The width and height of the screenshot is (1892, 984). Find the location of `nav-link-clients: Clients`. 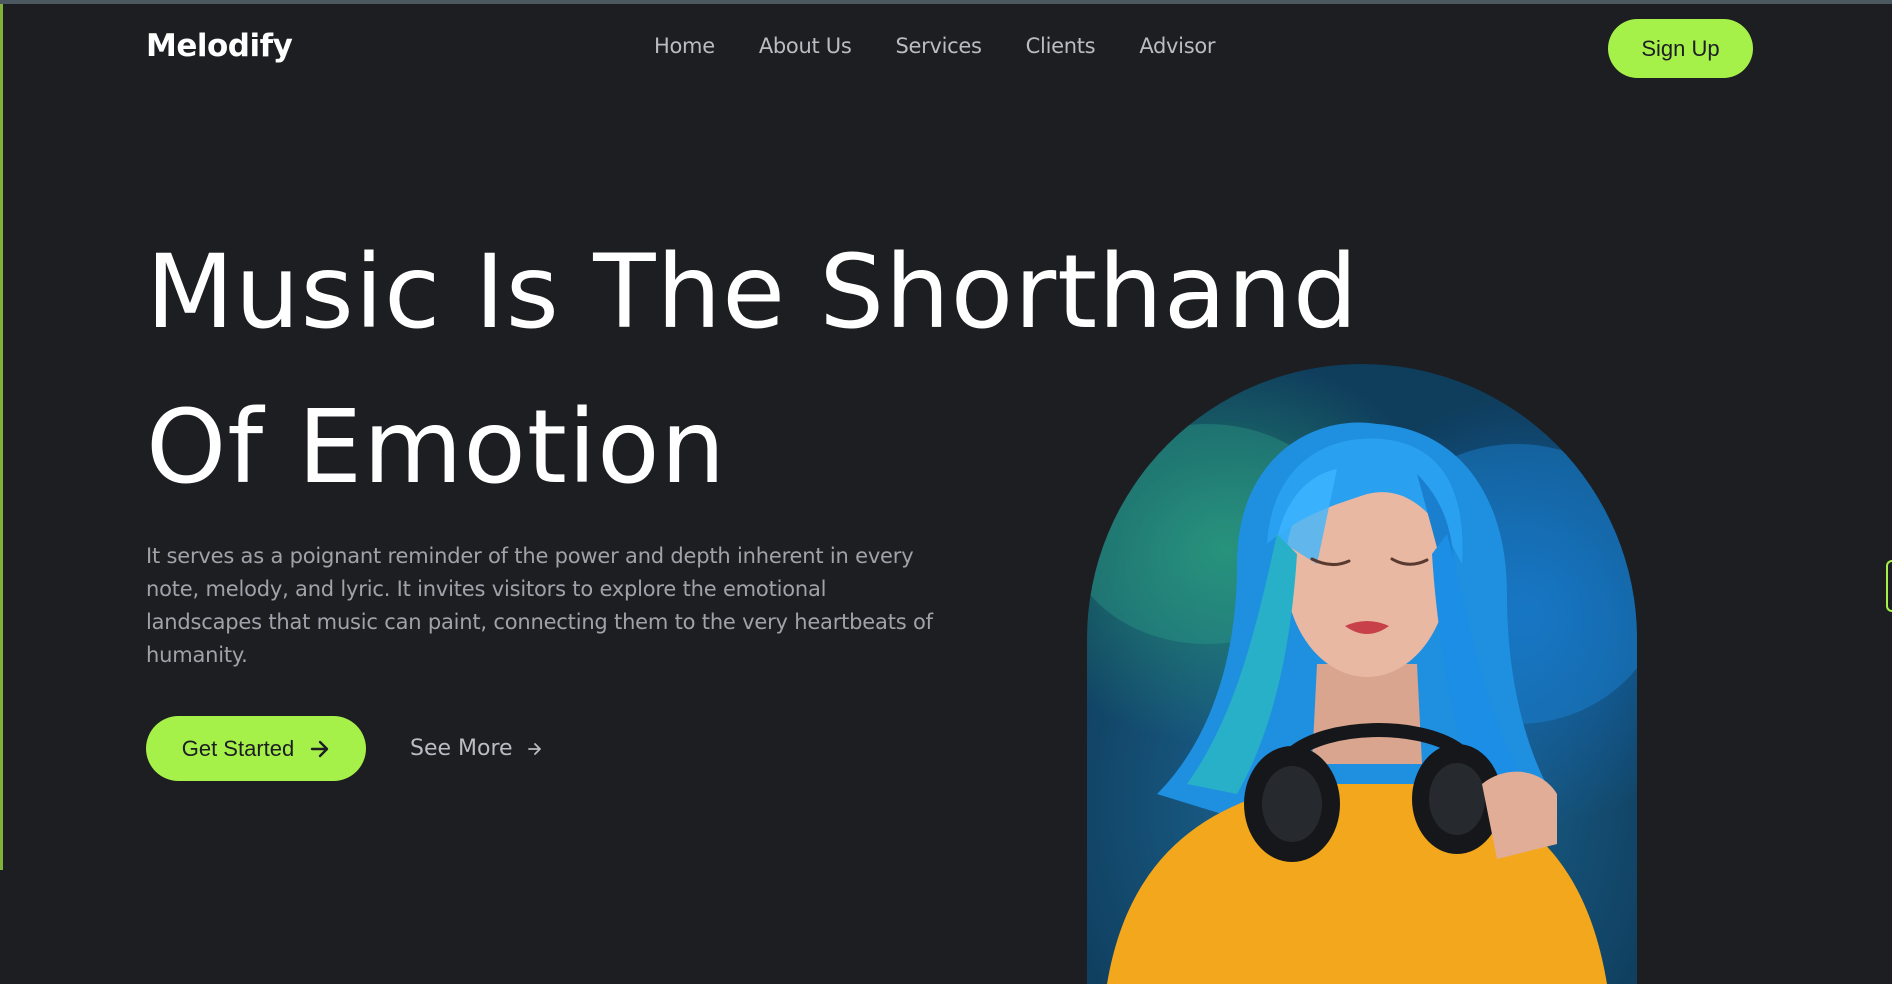

nav-link-clients: Clients is located at coordinates (1061, 46).